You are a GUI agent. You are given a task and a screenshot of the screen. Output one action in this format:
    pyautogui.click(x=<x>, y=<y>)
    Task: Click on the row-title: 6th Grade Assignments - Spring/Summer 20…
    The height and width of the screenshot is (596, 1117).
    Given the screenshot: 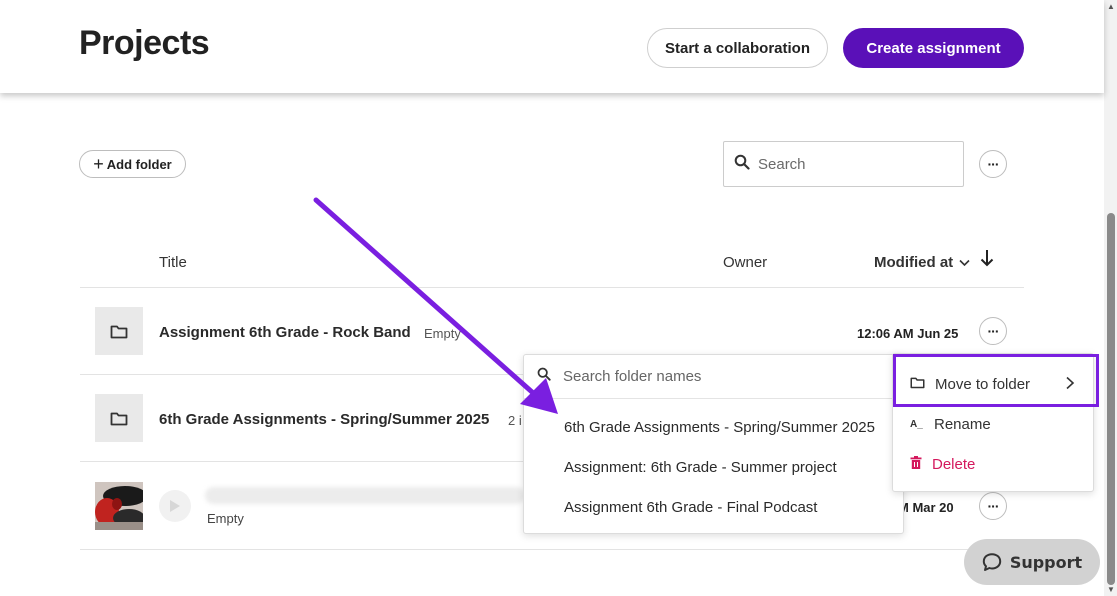 What is the action you would take?
    pyautogui.click(x=324, y=419)
    